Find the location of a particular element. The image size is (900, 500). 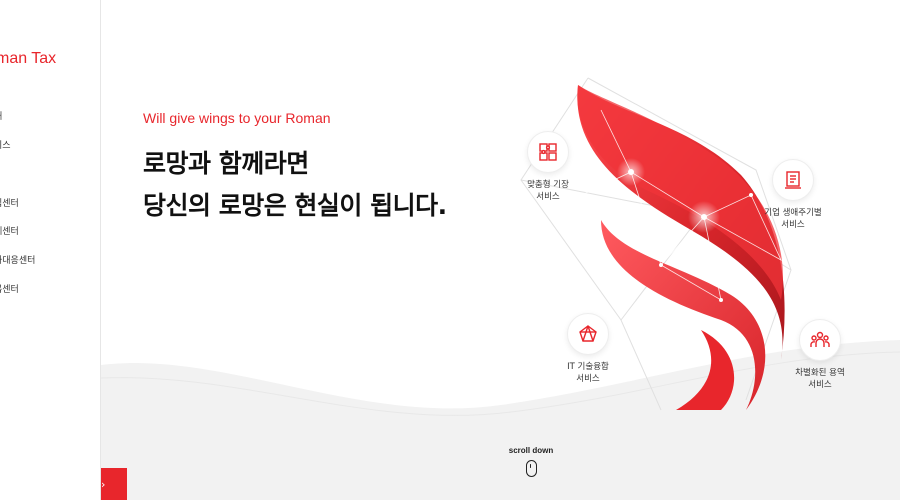

hero-headline-line1: 로망과 함께라면 is located at coordinates (226, 163).